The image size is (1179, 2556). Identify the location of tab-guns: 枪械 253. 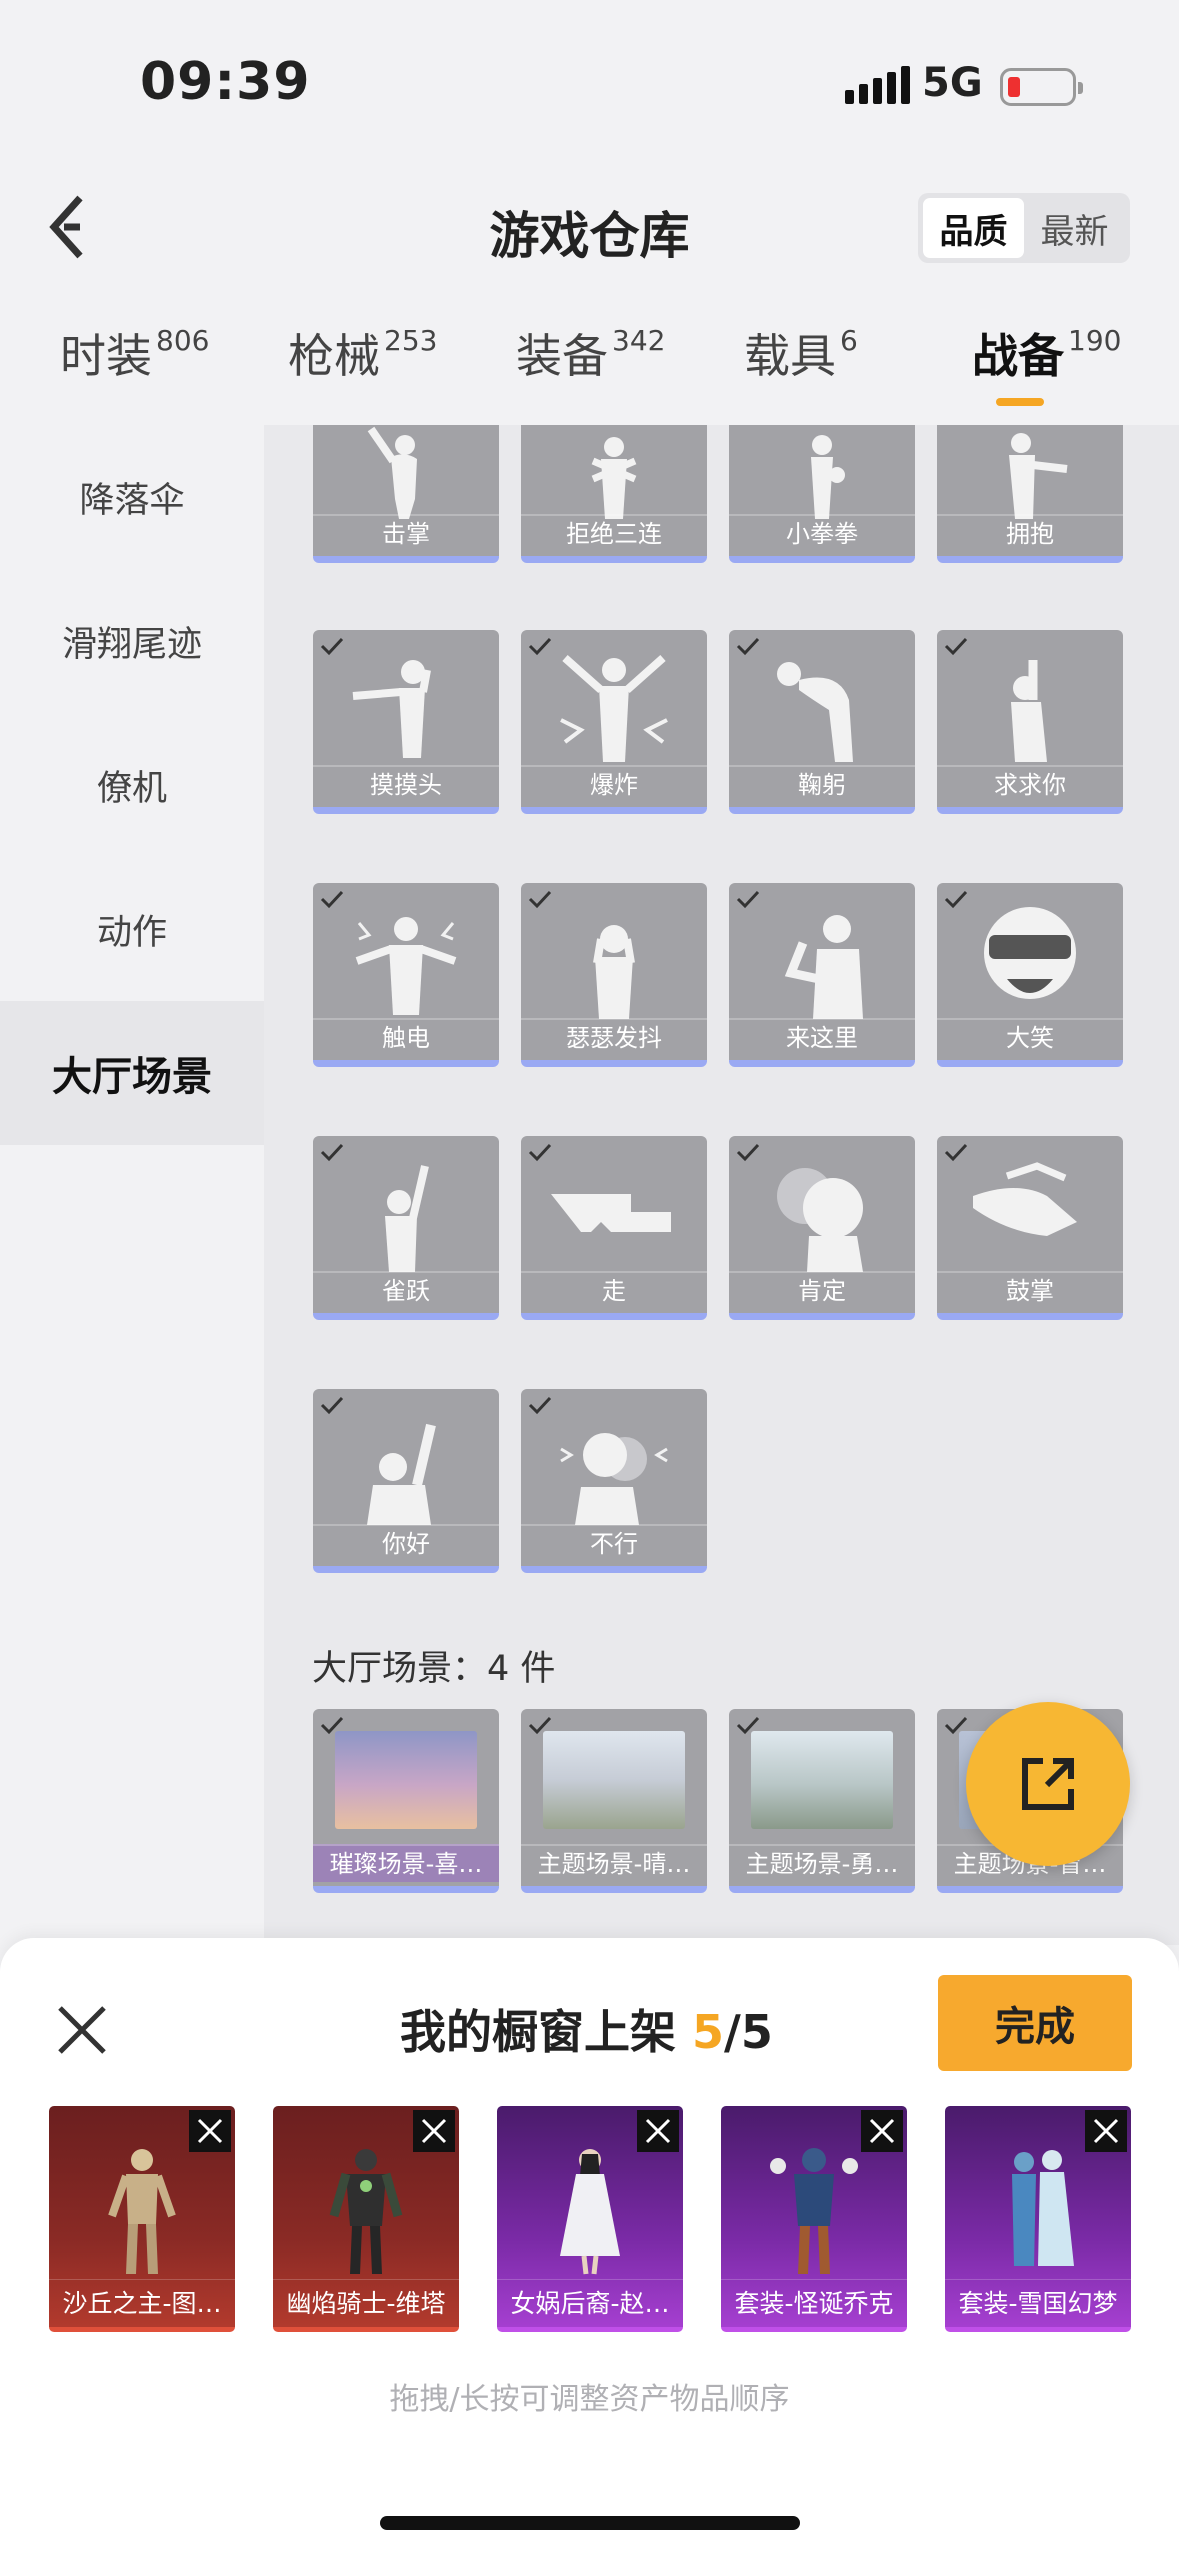
(362, 353).